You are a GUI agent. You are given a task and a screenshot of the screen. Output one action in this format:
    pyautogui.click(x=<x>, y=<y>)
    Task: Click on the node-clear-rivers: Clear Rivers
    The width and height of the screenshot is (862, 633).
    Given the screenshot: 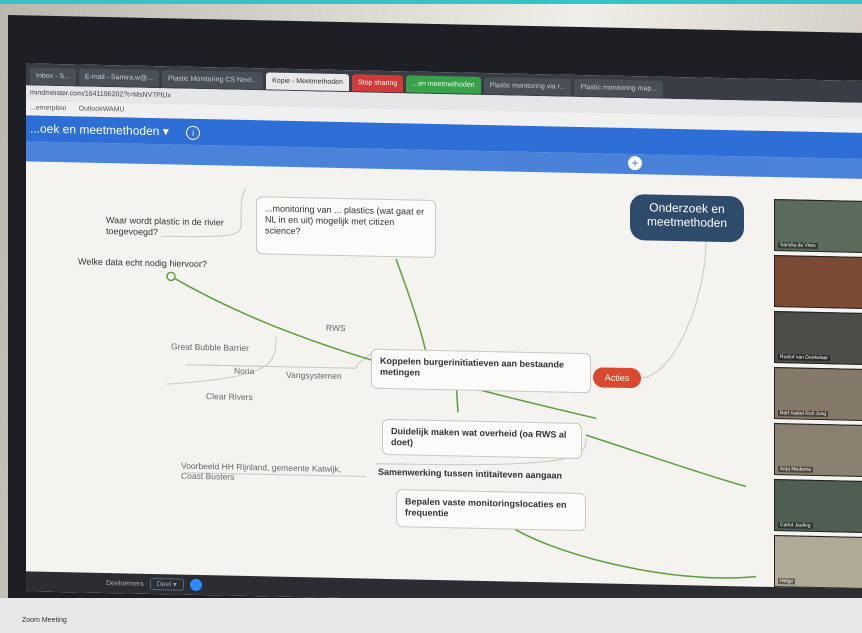 What is the action you would take?
    pyautogui.click(x=229, y=396)
    